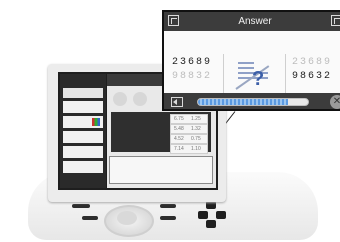  What do you see at coordinates (161, 170) in the screenshot?
I see `mini-answer-panel` at bounding box center [161, 170].